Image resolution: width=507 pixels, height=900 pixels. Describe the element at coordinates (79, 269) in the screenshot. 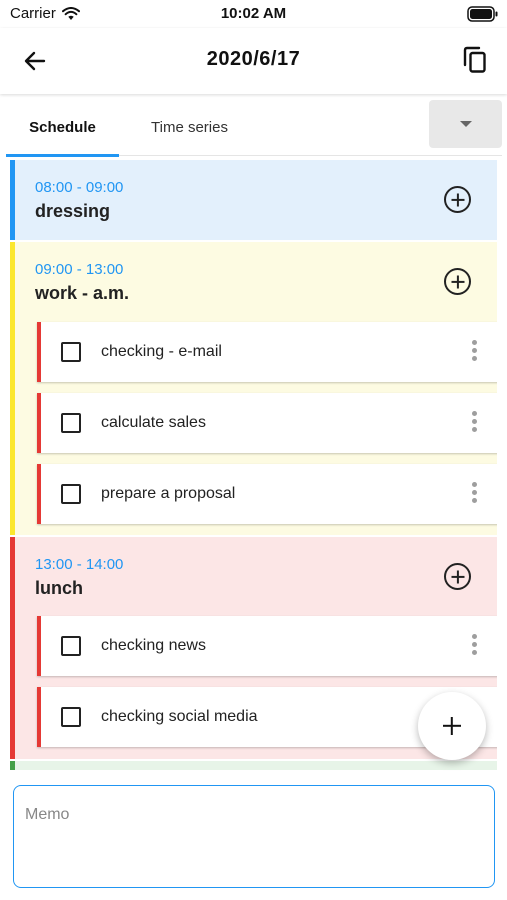

I see `block-time: 09:00 - 13:00` at that location.